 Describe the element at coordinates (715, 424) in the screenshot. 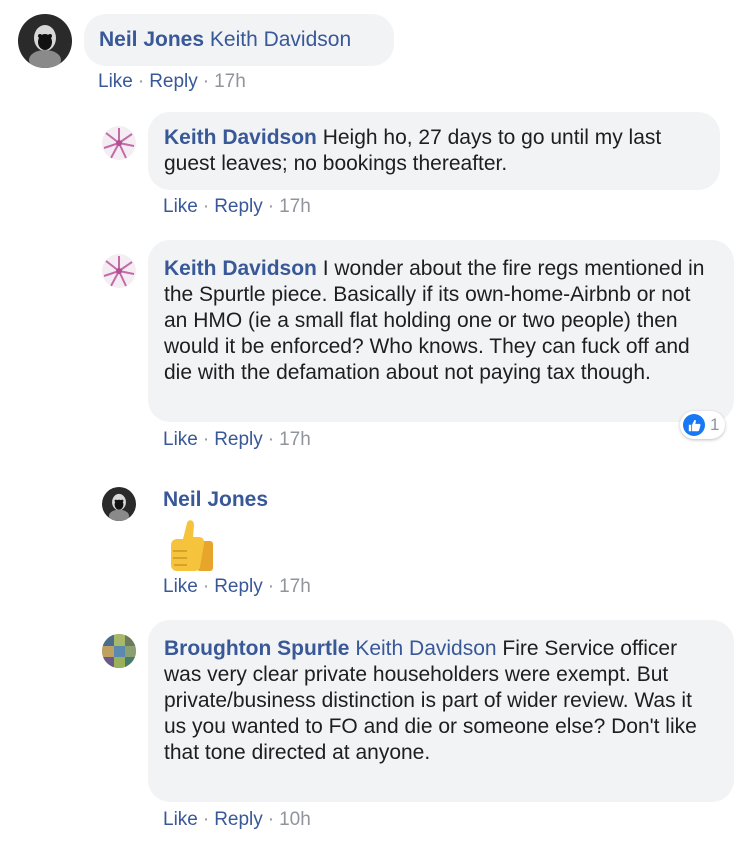

I see `reaction-count: 1` at that location.